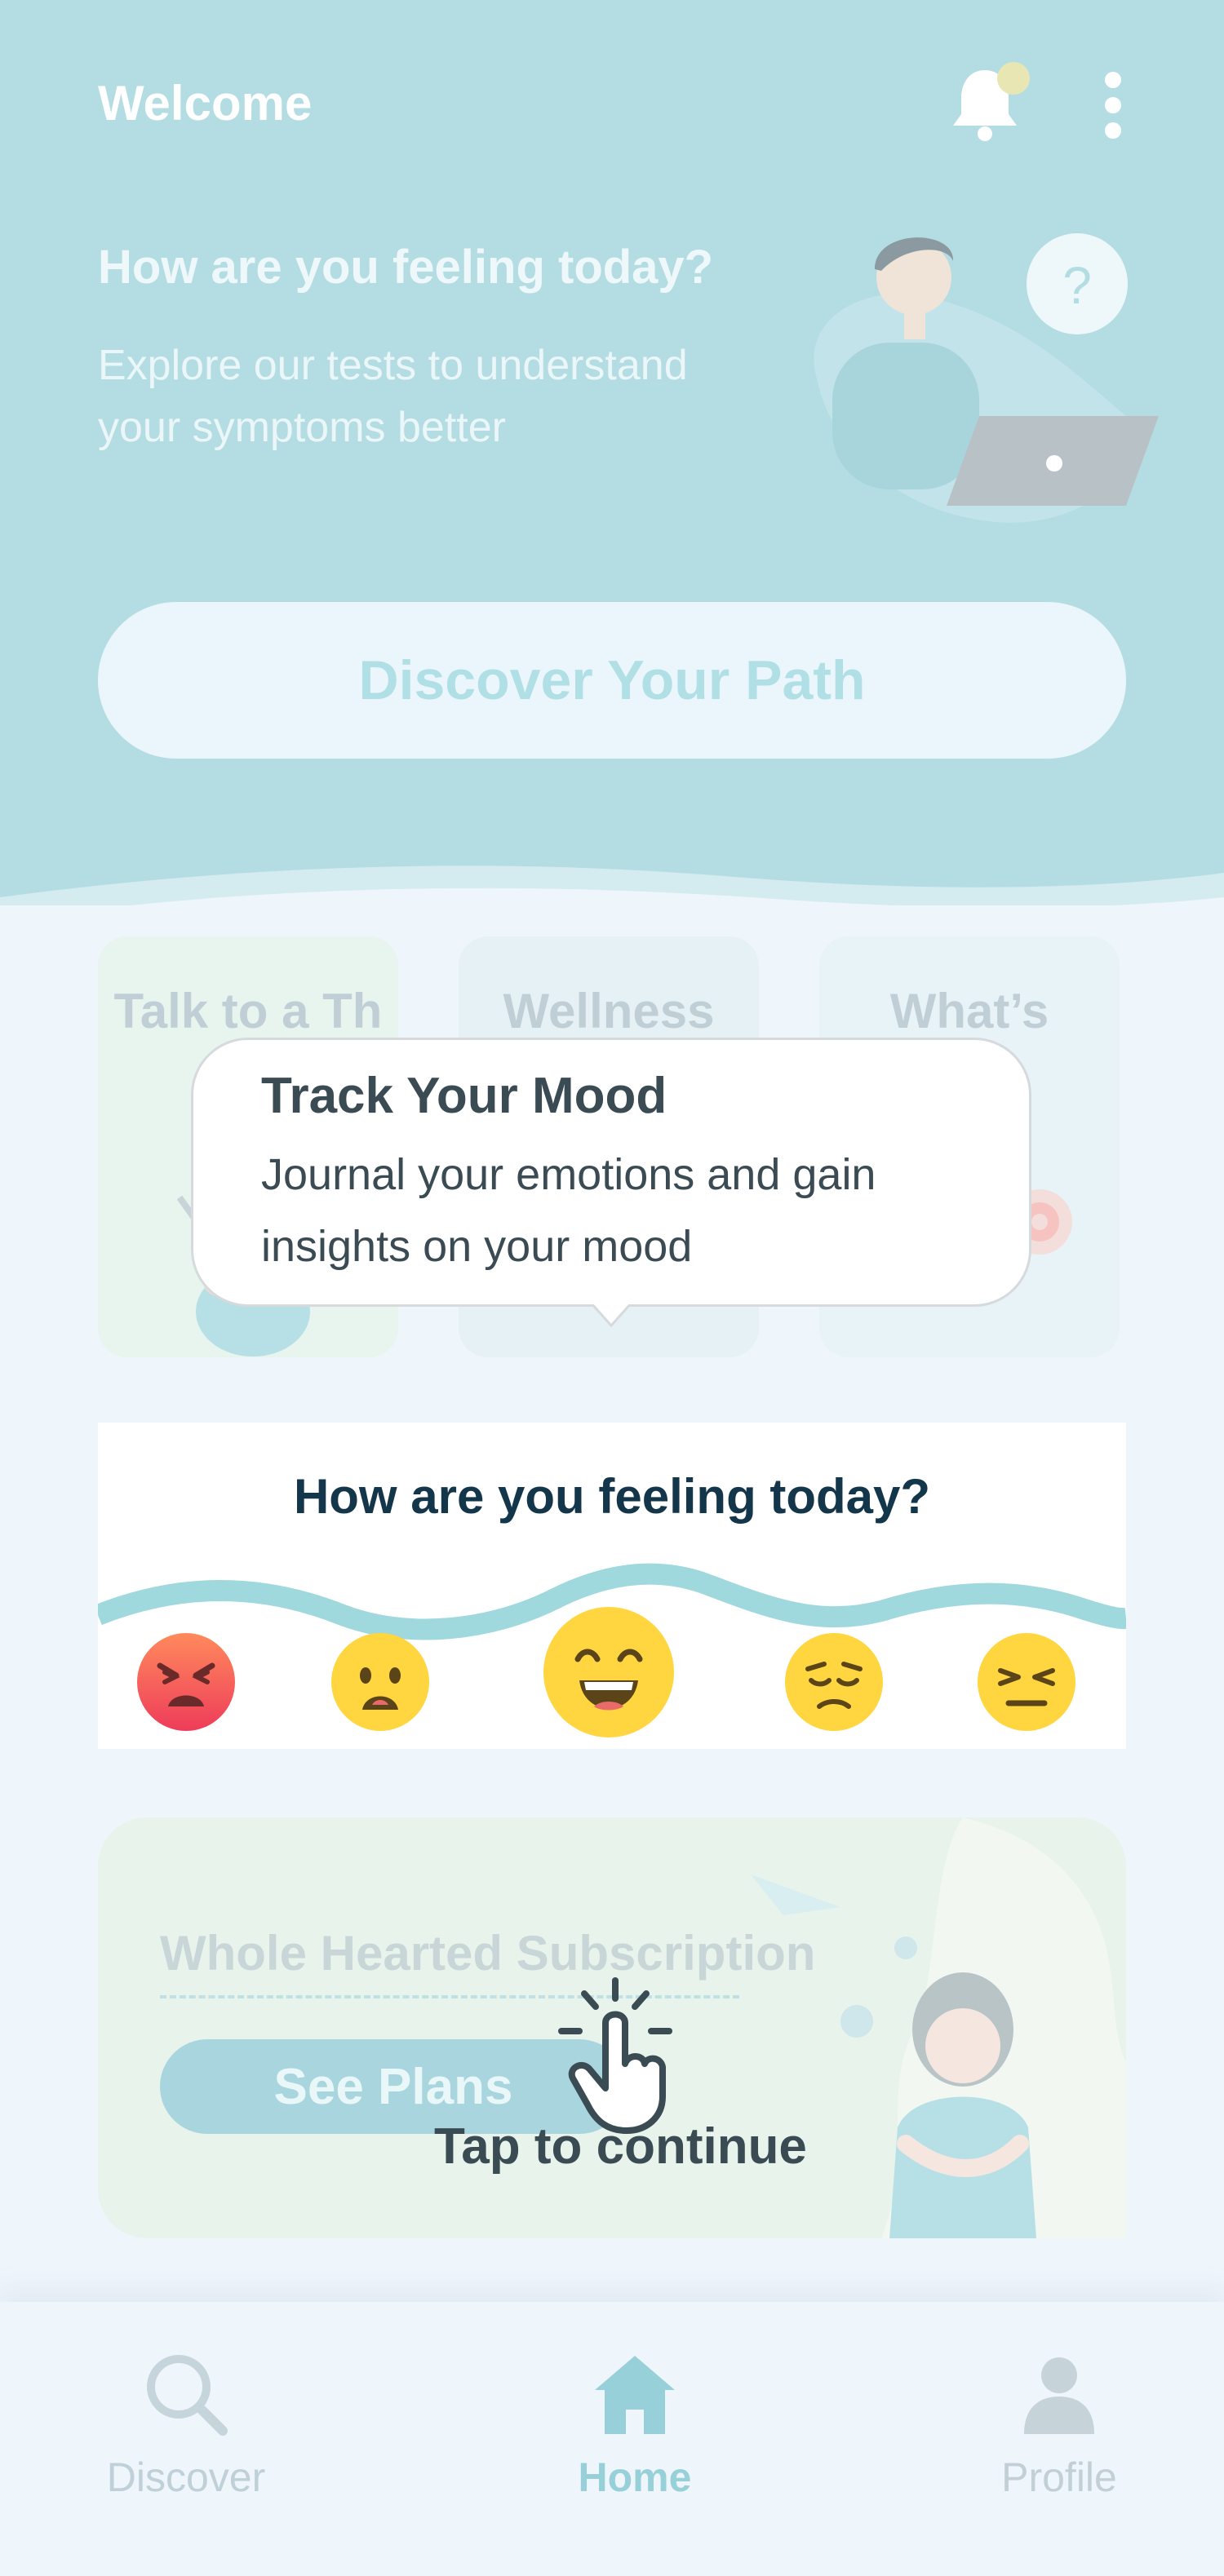  What do you see at coordinates (635, 2477) in the screenshot?
I see `nav-label: Home` at bounding box center [635, 2477].